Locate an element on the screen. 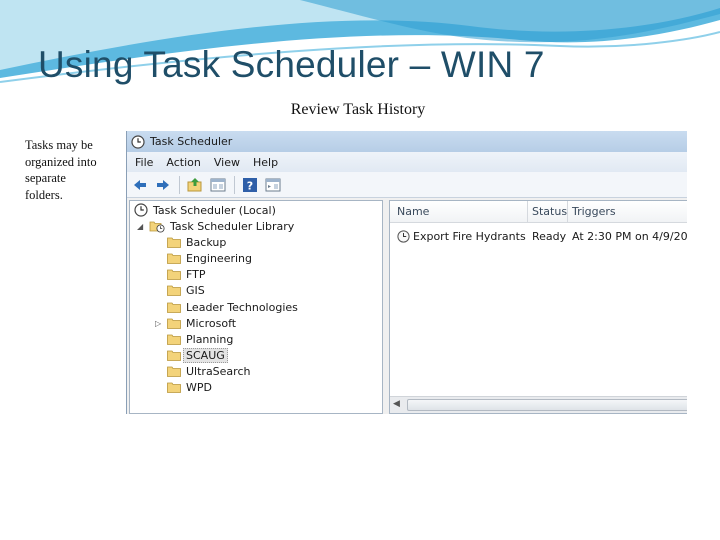  tree-folder-label: FTP is located at coordinates (196, 274).